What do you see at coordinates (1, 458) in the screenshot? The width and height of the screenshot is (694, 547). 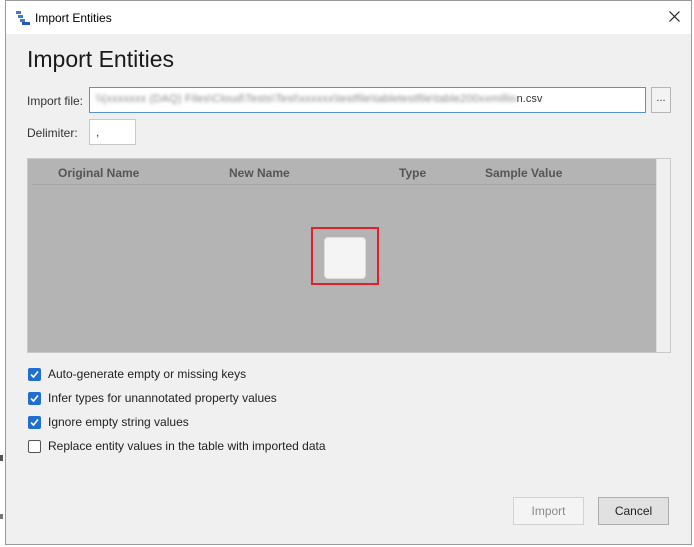 I see `background-window-edge` at bounding box center [1, 458].